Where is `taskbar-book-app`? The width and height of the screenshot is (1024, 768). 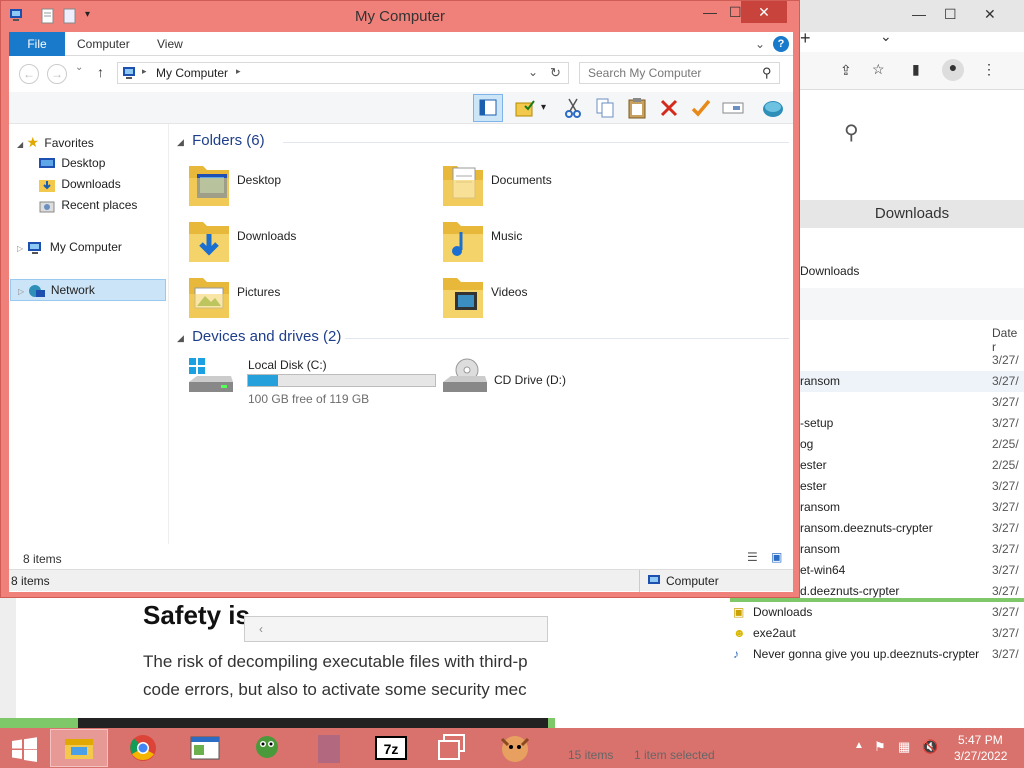
taskbar-book-app is located at coordinates (329, 748).